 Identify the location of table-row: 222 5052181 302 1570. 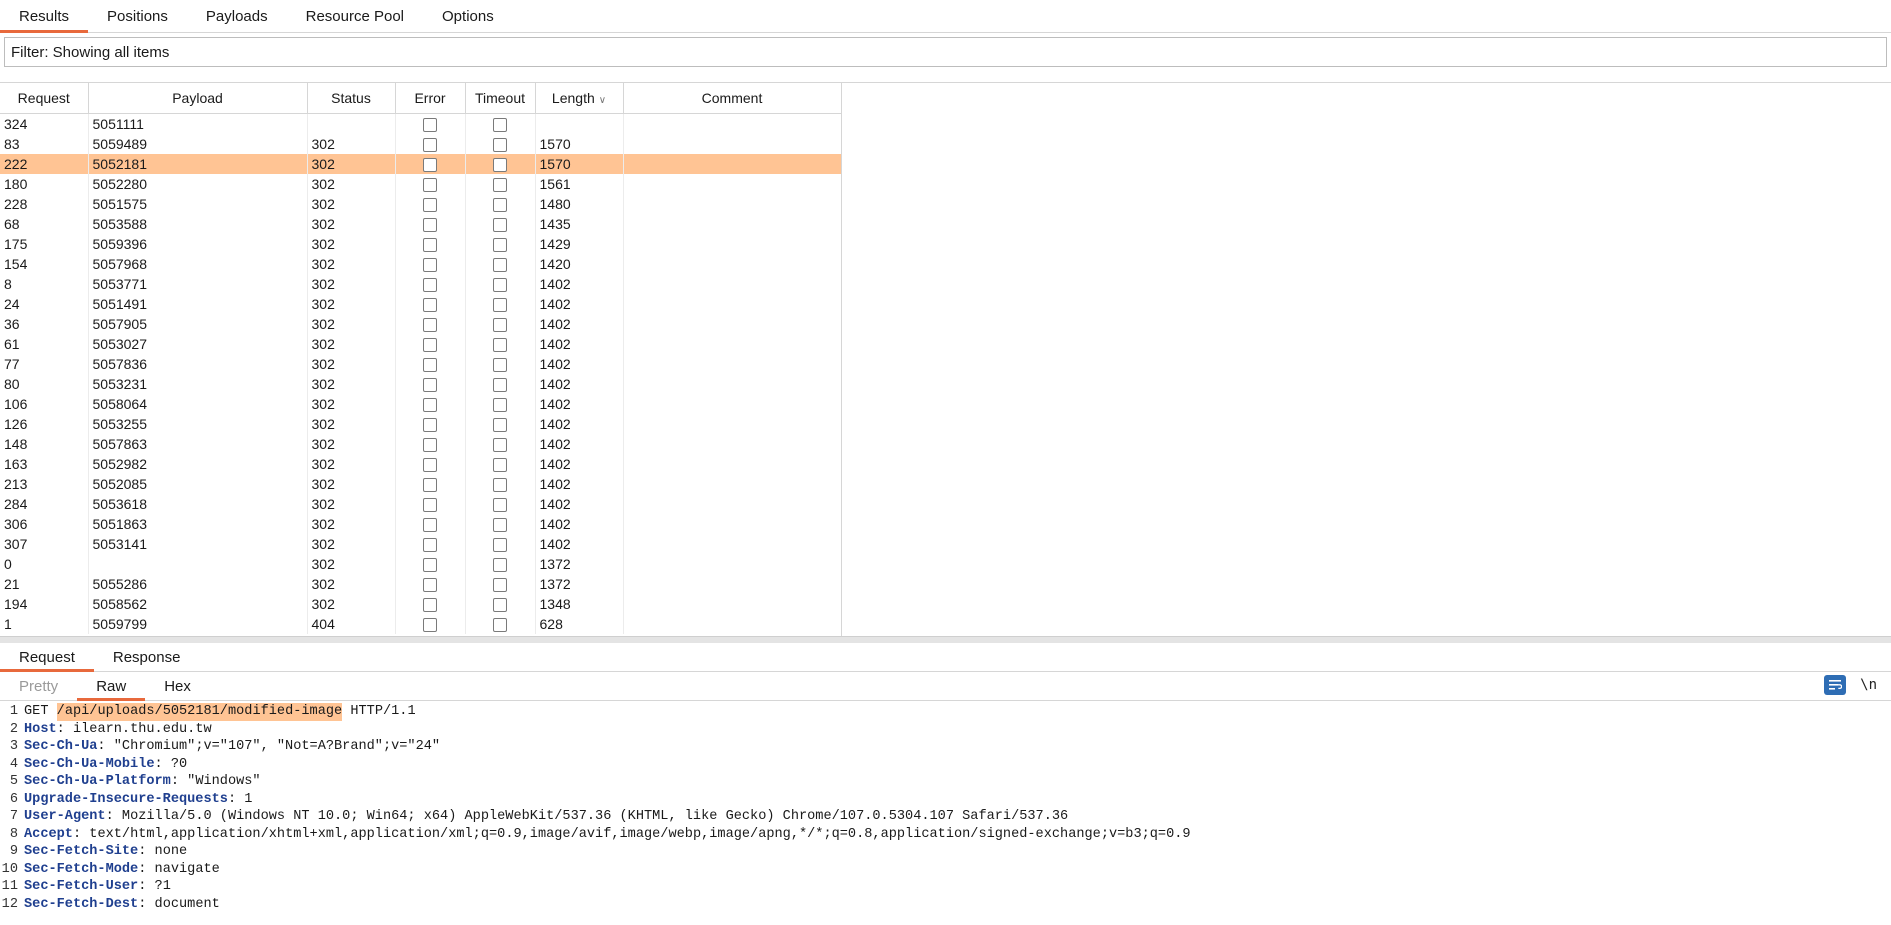
(421, 164).